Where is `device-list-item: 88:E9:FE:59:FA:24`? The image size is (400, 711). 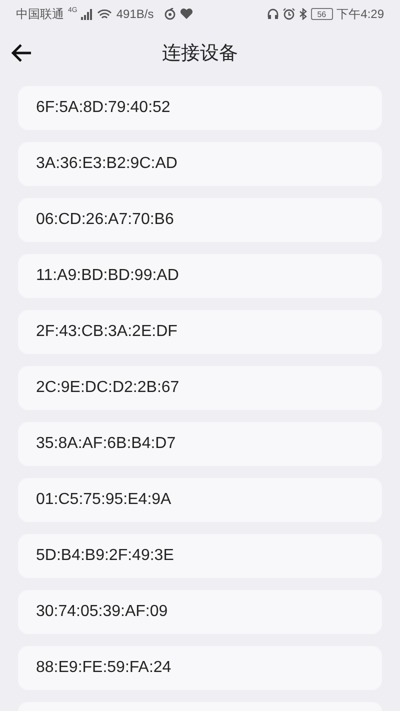 device-list-item: 88:E9:FE:59:FA:24 is located at coordinates (200, 668).